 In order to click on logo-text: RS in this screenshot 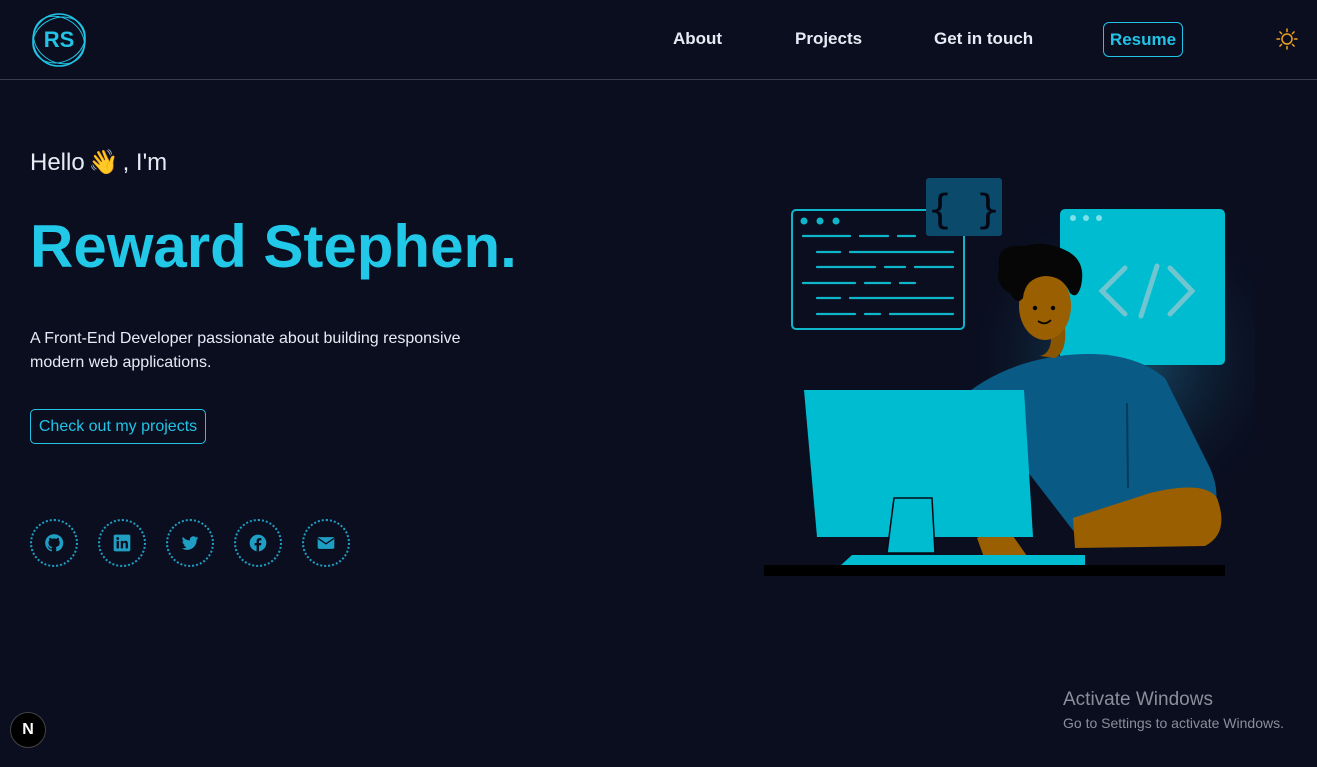, I will do `click(59, 39)`.